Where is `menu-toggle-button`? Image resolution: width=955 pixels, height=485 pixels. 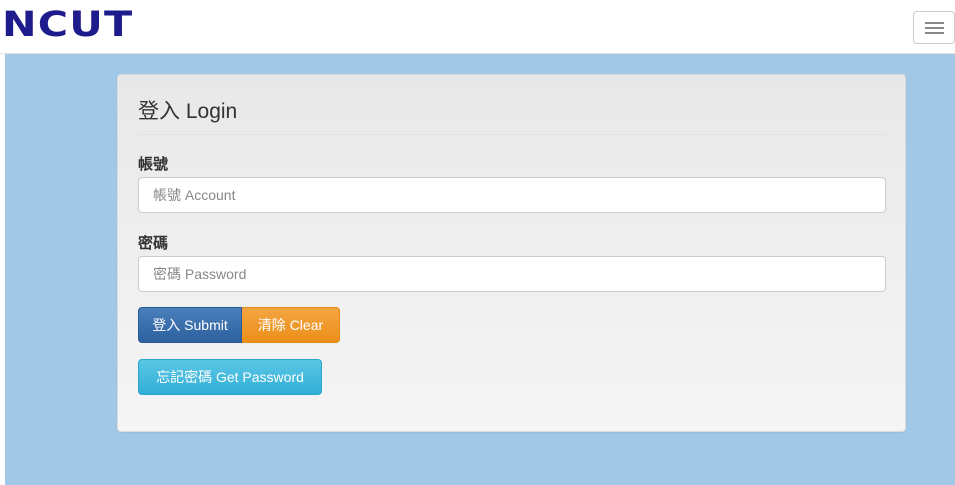
menu-toggle-button is located at coordinates (934, 27).